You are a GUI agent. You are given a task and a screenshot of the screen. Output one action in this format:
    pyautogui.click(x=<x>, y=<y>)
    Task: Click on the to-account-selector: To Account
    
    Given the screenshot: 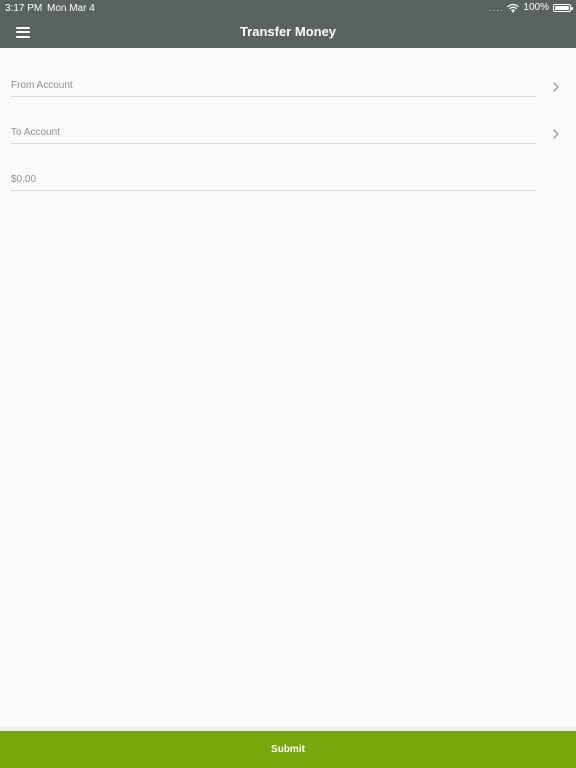 What is the action you would take?
    pyautogui.click(x=288, y=119)
    